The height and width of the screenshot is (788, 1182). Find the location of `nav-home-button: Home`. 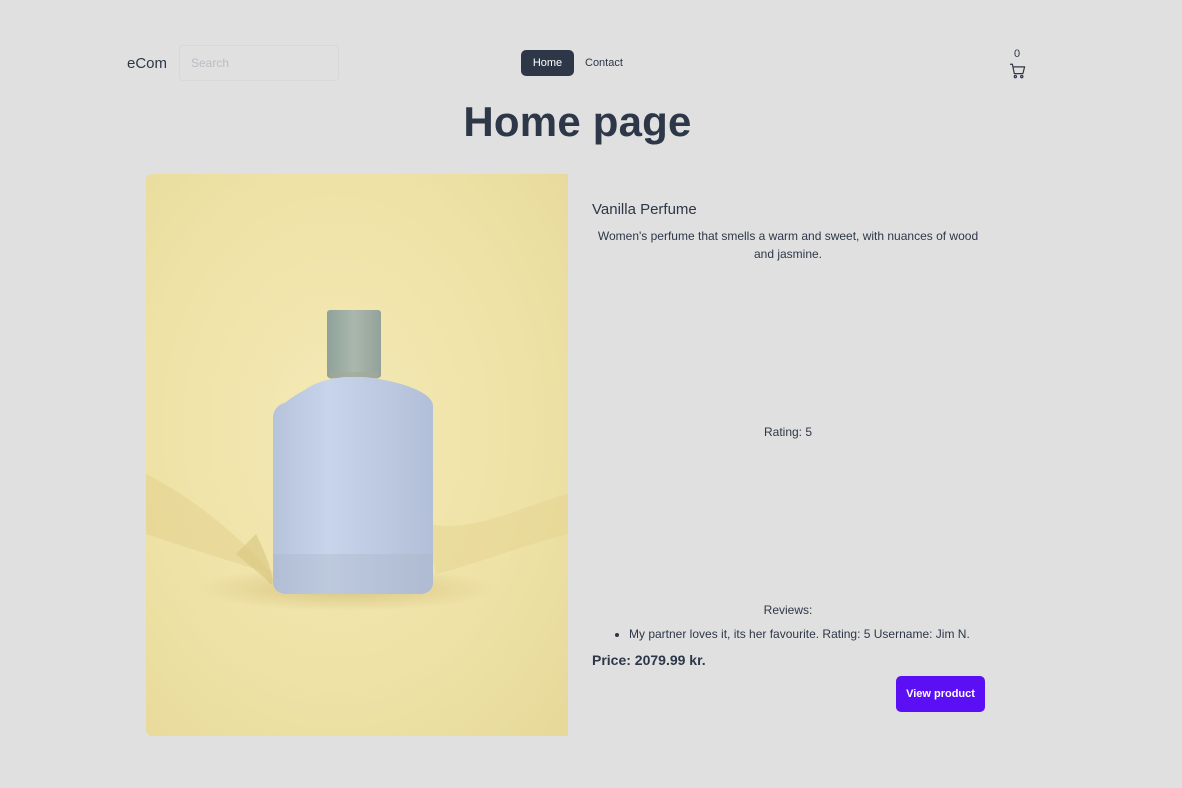

nav-home-button: Home is located at coordinates (547, 63).